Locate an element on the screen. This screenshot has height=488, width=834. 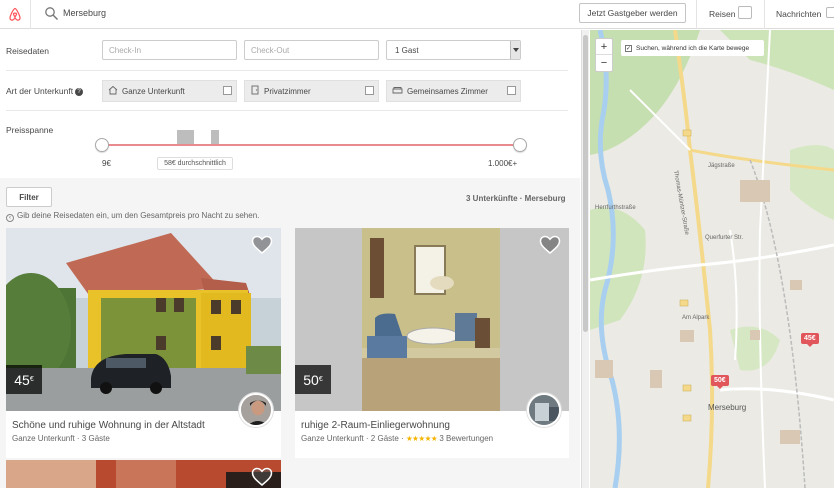
checkout-input: Check-Out is located at coordinates (311, 50).